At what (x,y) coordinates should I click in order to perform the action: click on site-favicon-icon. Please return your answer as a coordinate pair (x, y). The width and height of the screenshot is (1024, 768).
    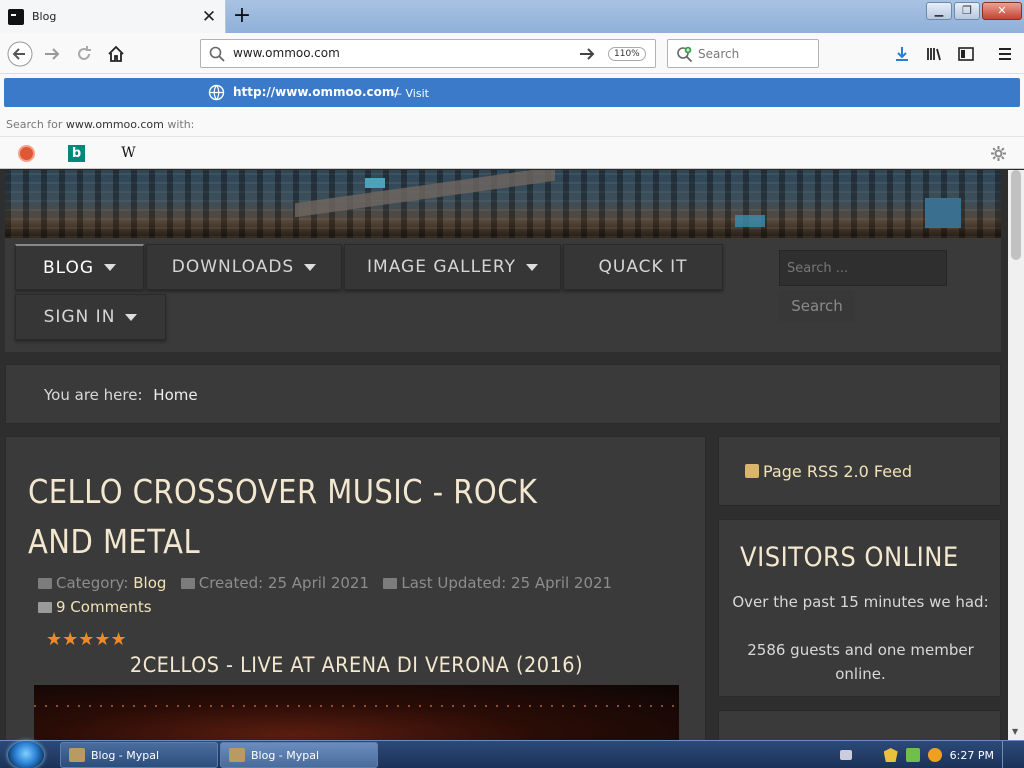
    Looking at the image, I should click on (16, 16).